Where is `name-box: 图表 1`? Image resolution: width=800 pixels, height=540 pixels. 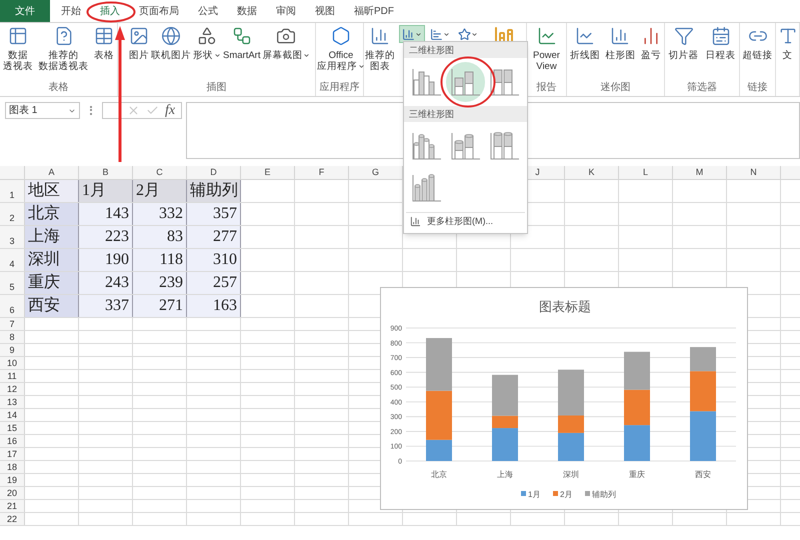 name-box: 图表 1 is located at coordinates (42, 110).